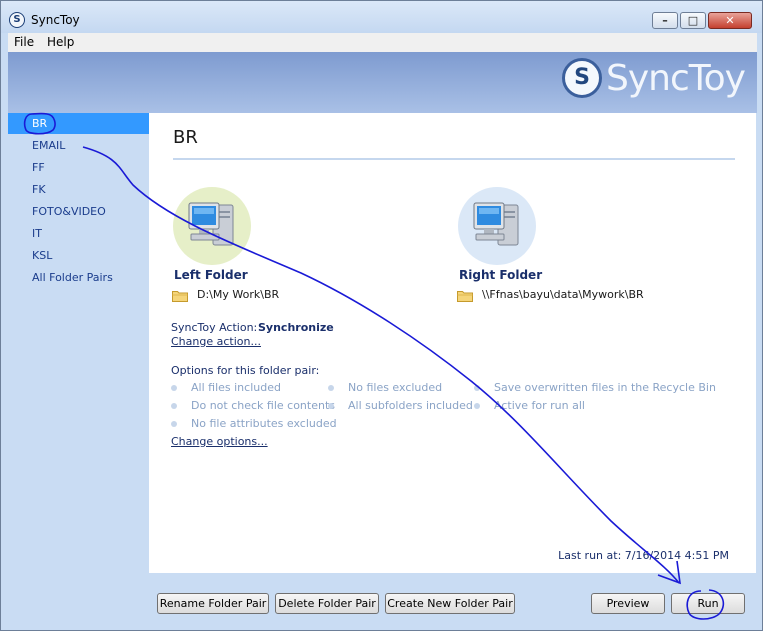 This screenshot has height=631, width=763. Describe the element at coordinates (465, 296) in the screenshot. I see `right-folder-icon` at that location.